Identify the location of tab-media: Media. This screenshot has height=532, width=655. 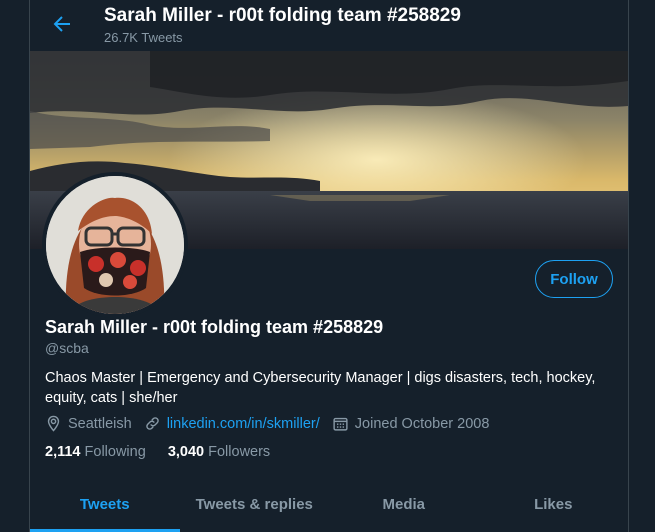
(404, 504).